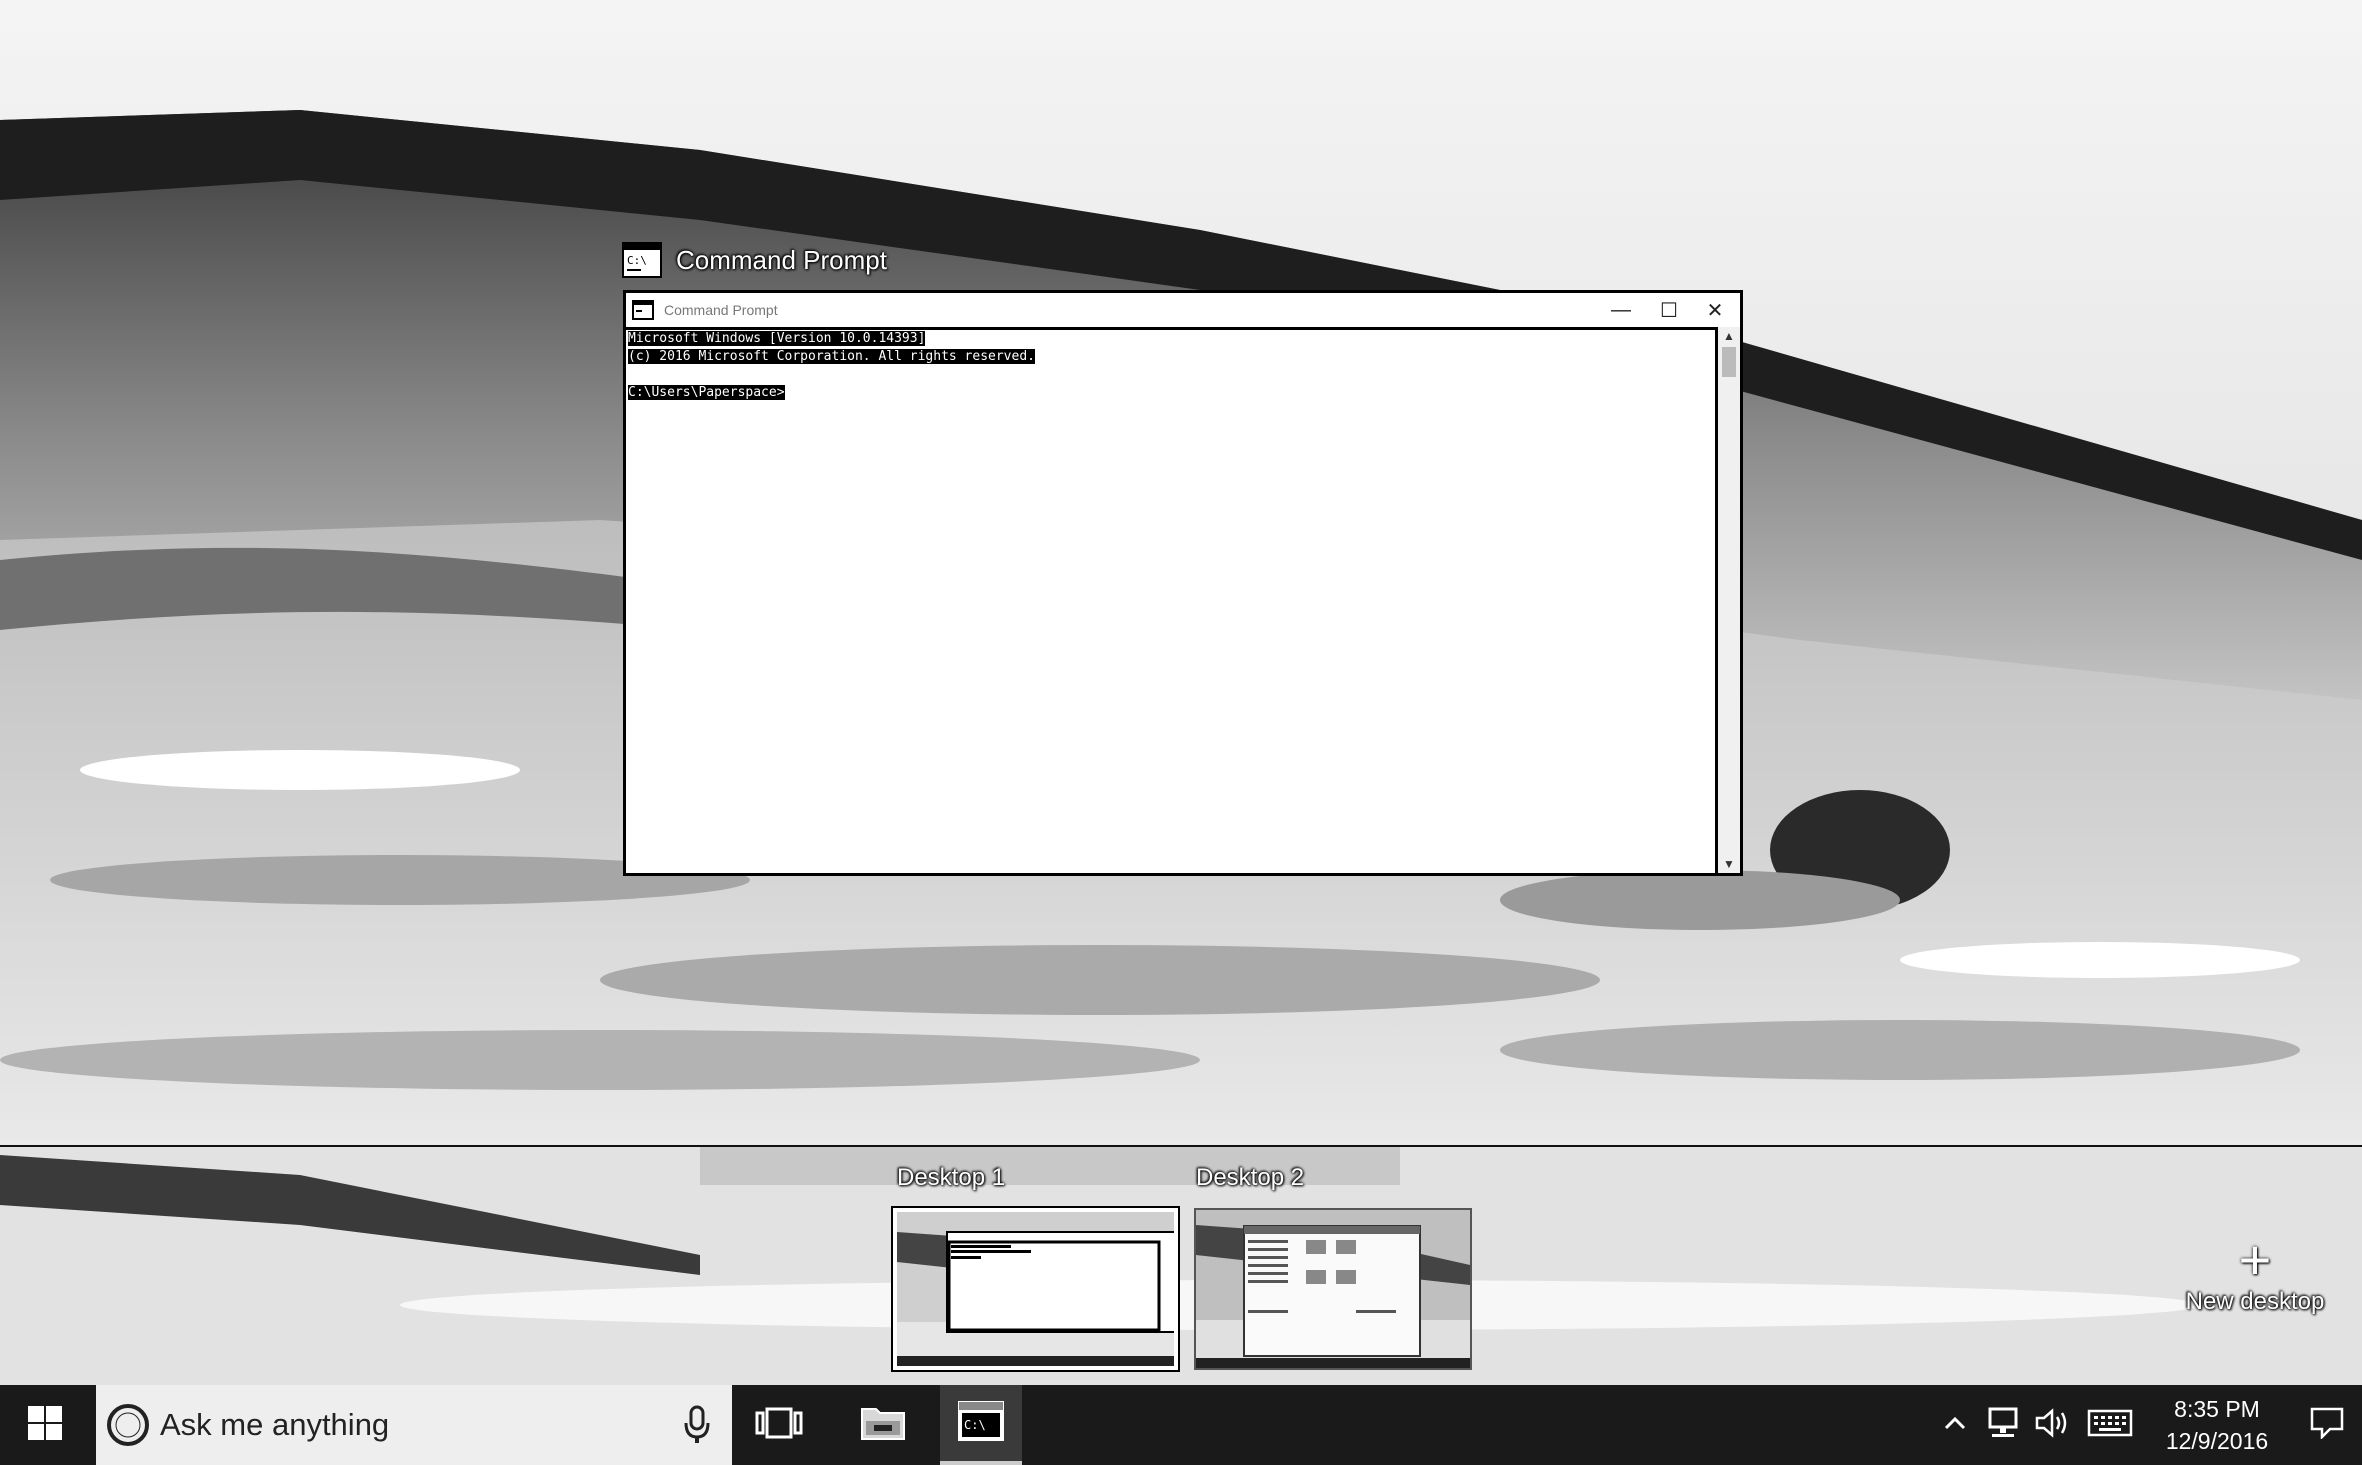  Describe the element at coordinates (1250, 1178) in the screenshot. I see `desktop-2-label: Desktop 2` at that location.